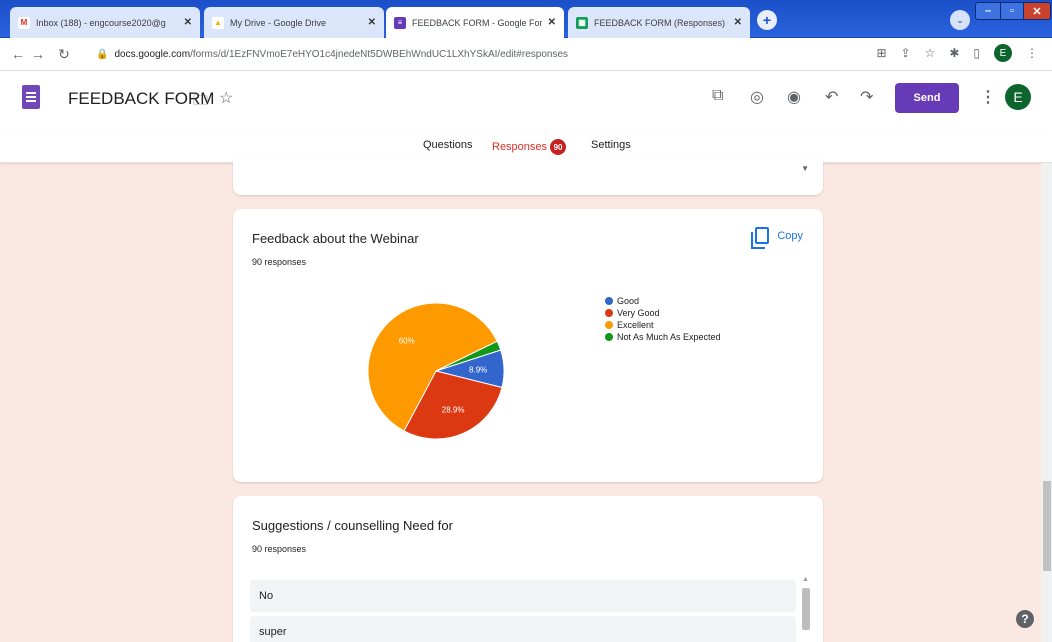 The image size is (1052, 642). I want to click on send-button: Send, so click(927, 98).